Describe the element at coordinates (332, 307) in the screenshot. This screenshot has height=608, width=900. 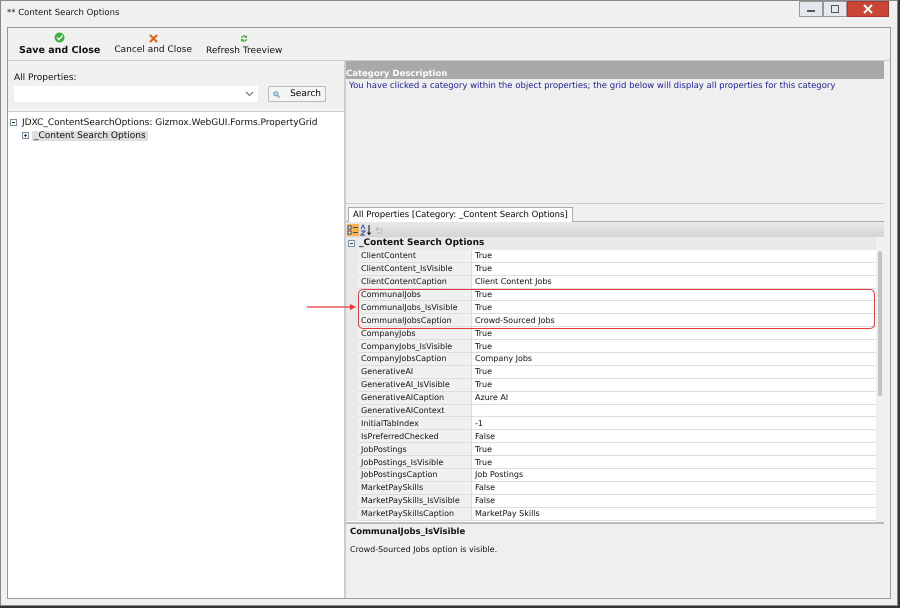
I see `arrow` at that location.